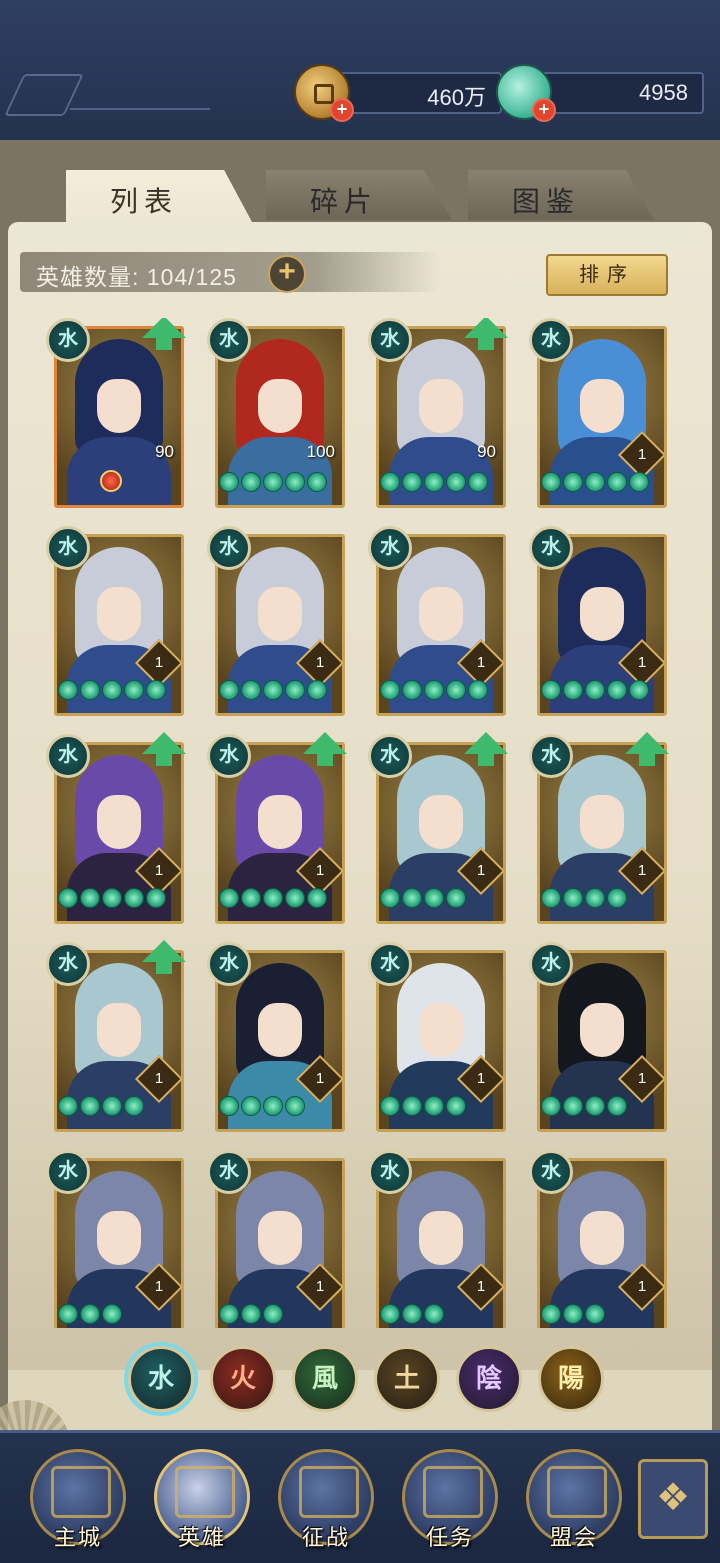 This screenshot has height=1563, width=720. I want to click on hero-count-bar: 英雄数量: 104/125, so click(230, 272).